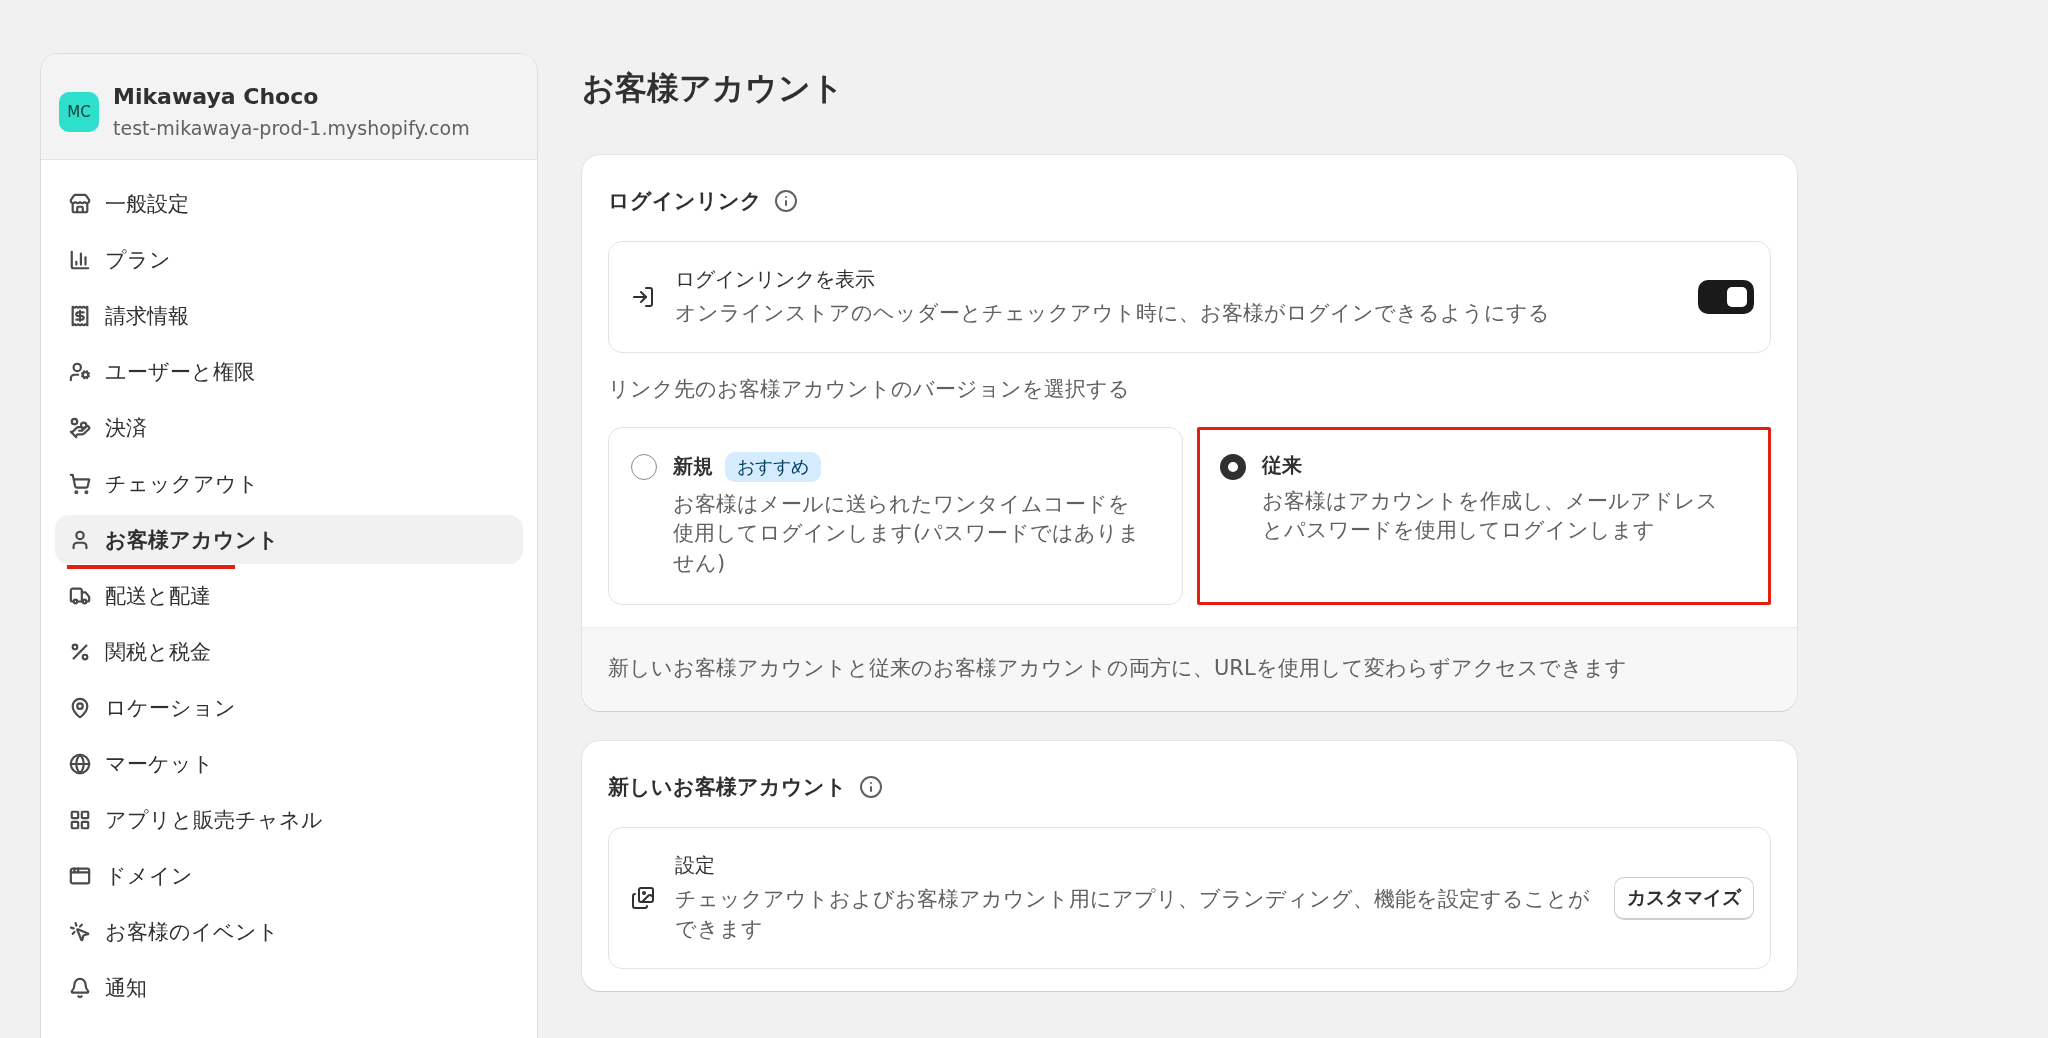  I want to click on setting-description: チェックアウトおよびお客様アカウント用にアプリ、ブランディング、機能を設定することができます, so click(1133, 914).